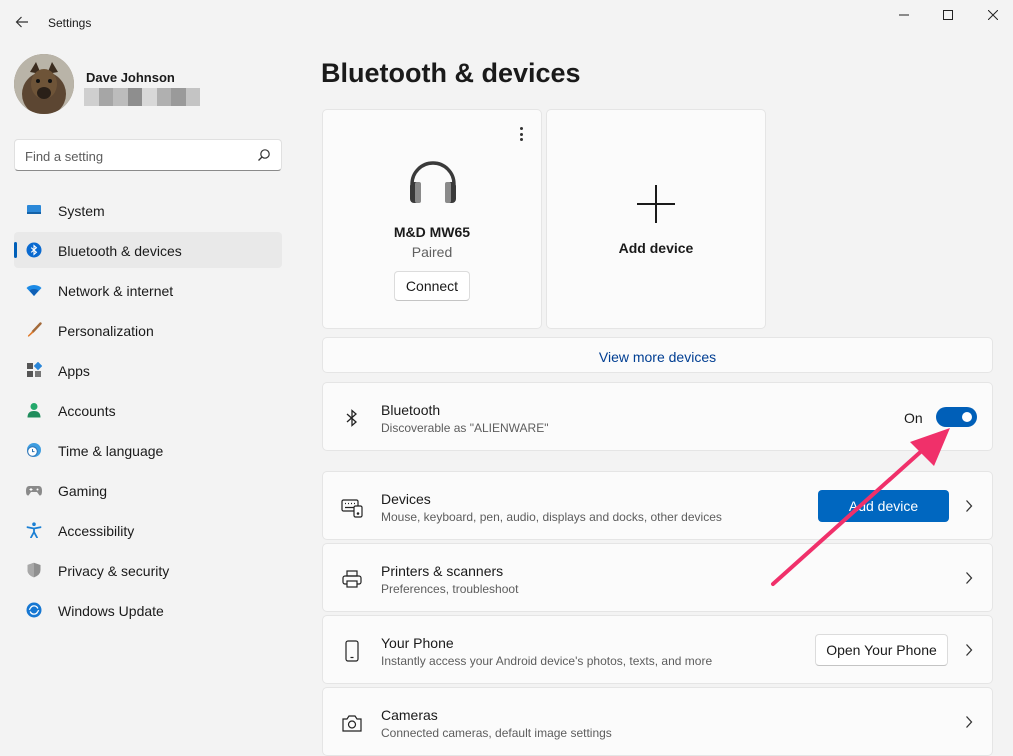 The width and height of the screenshot is (1013, 756). Describe the element at coordinates (111, 611) in the screenshot. I see `sidebar-item-label: Windows Update` at that location.